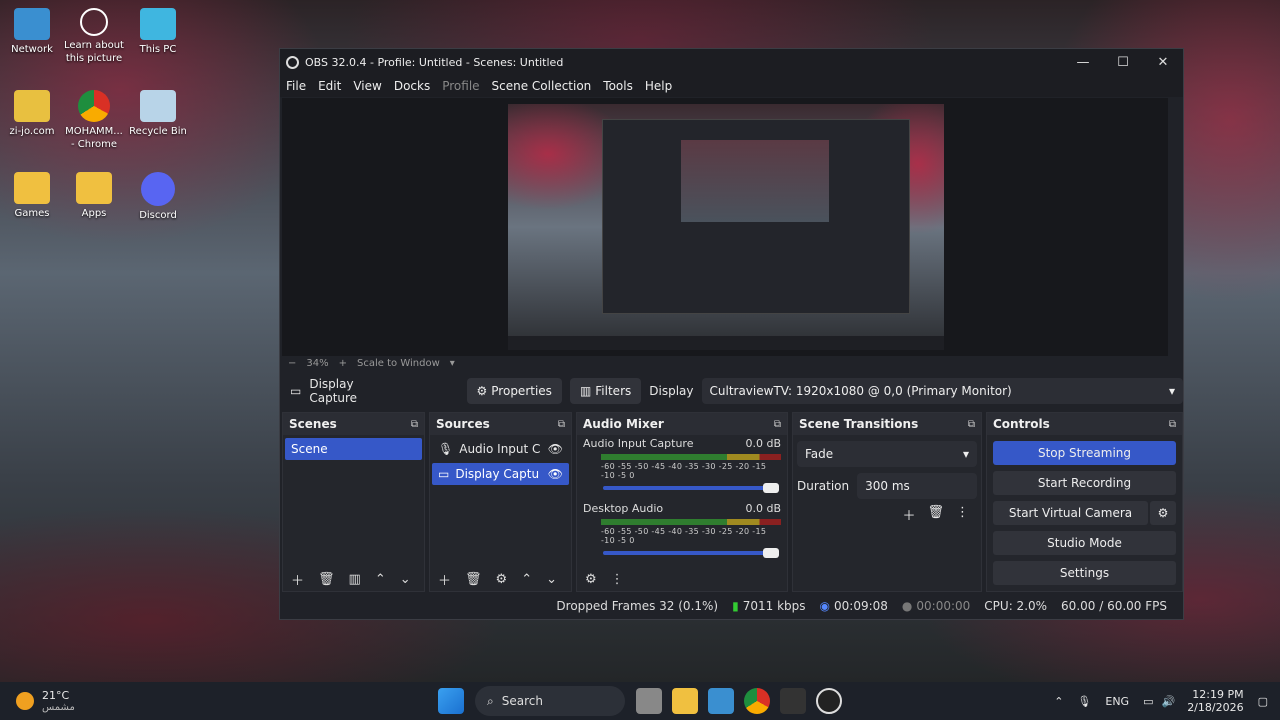  Describe the element at coordinates (542, 86) in the screenshot. I see `menu-scene-collection: Scene Collection` at that location.